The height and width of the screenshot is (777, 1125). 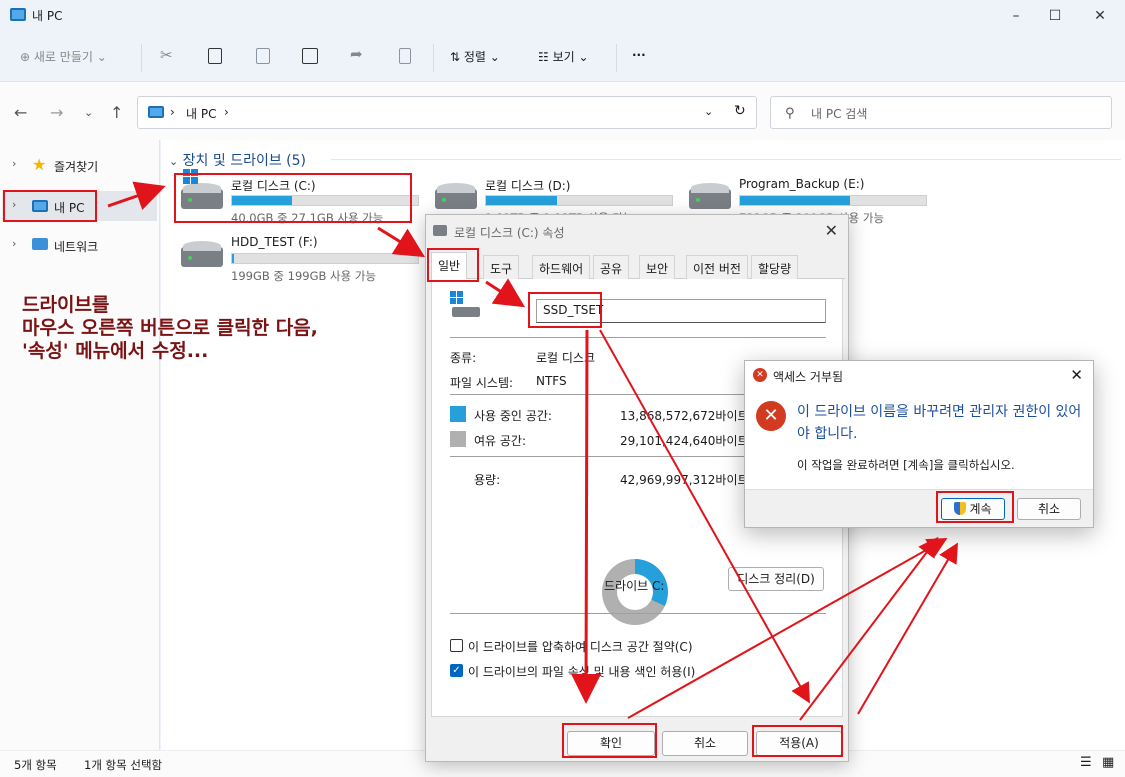 I want to click on command-bar: ⊕ 새로 만들기 ⌄ ✂ ➦ ⇅ 정렬 ⌄ ☷ 보기 ⌄ ···, so click(x=562, y=58).